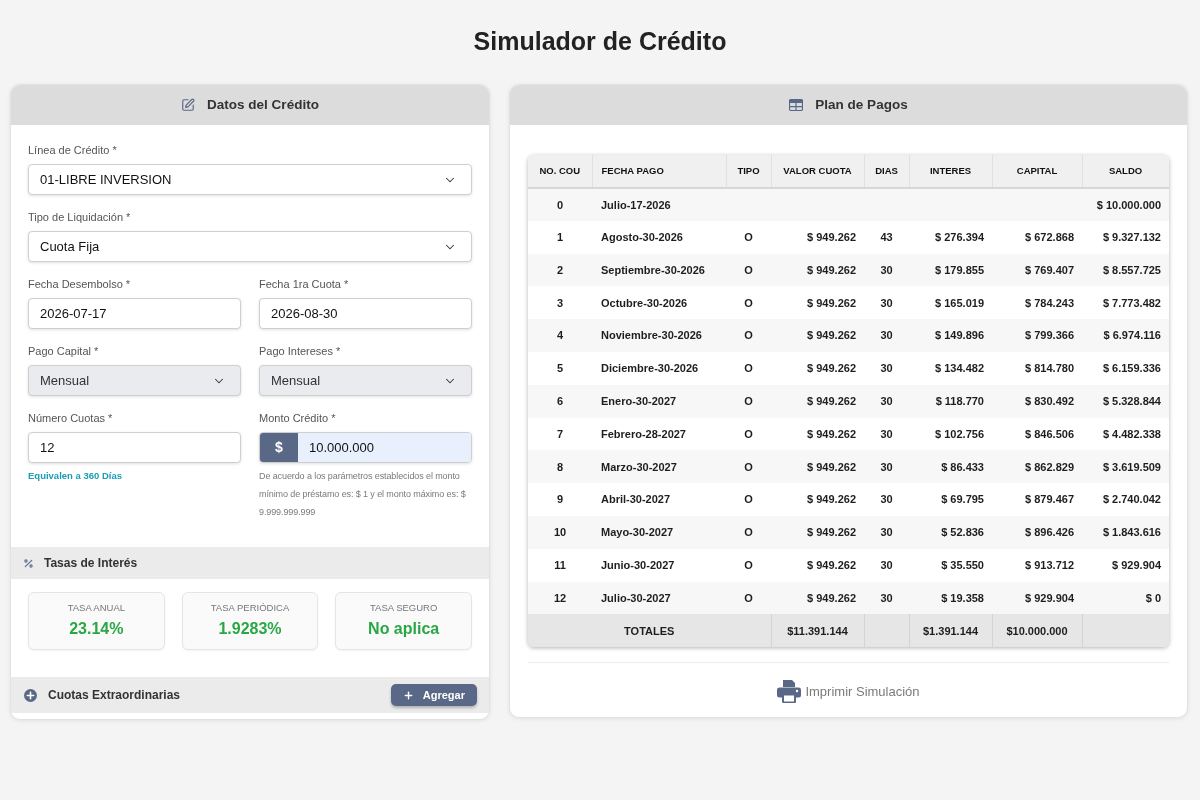  Describe the element at coordinates (1049, 466) in the screenshot. I see `table-cell: $ 862.829` at that location.